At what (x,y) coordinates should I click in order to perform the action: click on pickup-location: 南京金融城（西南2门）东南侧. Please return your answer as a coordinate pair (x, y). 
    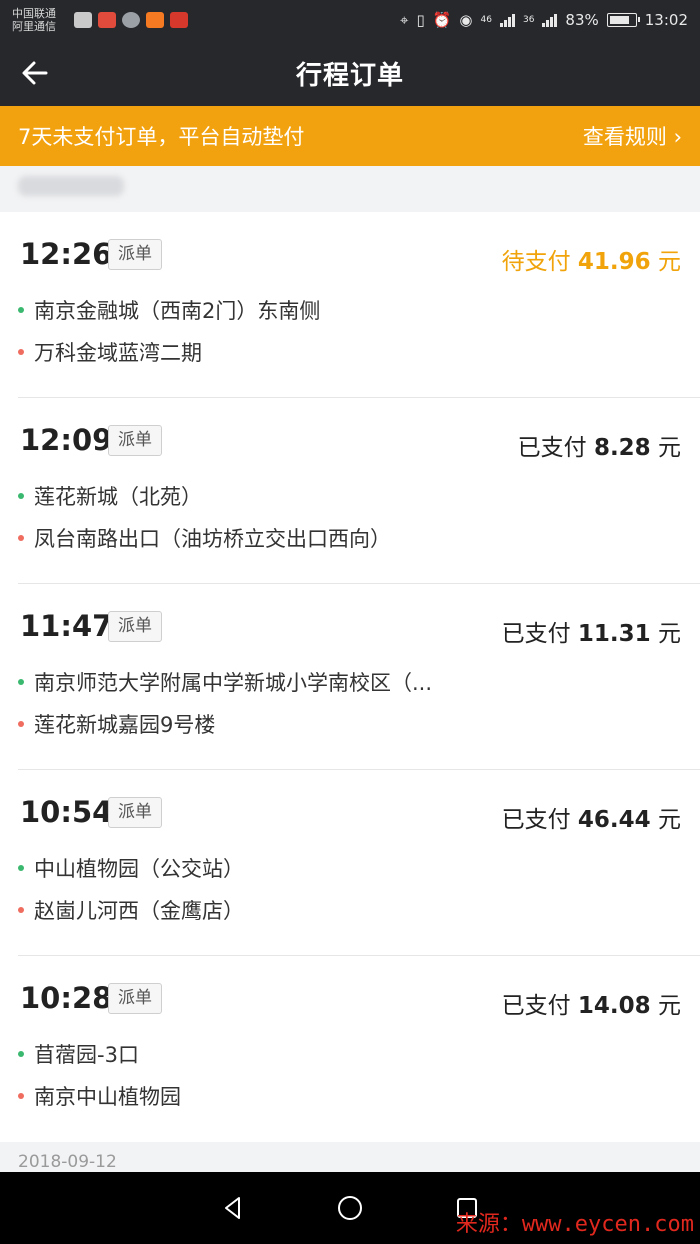
    Looking at the image, I should click on (169, 310).